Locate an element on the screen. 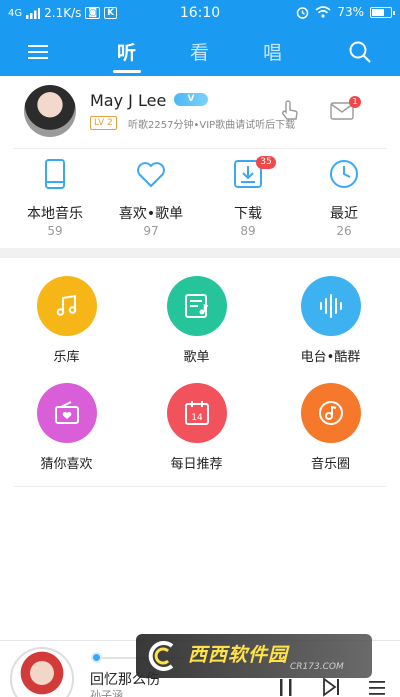  clock-icon is located at coordinates (344, 174).